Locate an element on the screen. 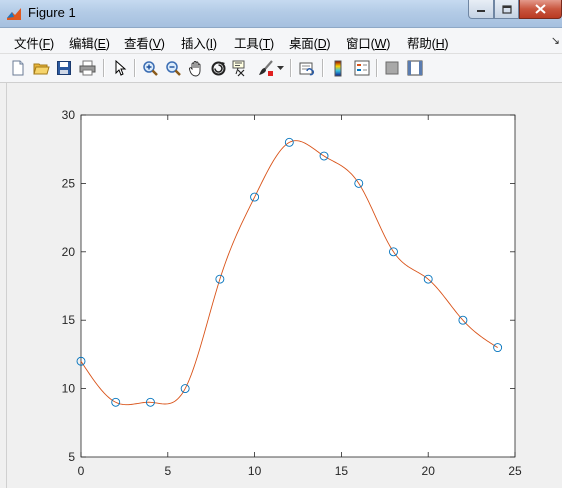  menu-window: 窗口(W) is located at coordinates (368, 42).